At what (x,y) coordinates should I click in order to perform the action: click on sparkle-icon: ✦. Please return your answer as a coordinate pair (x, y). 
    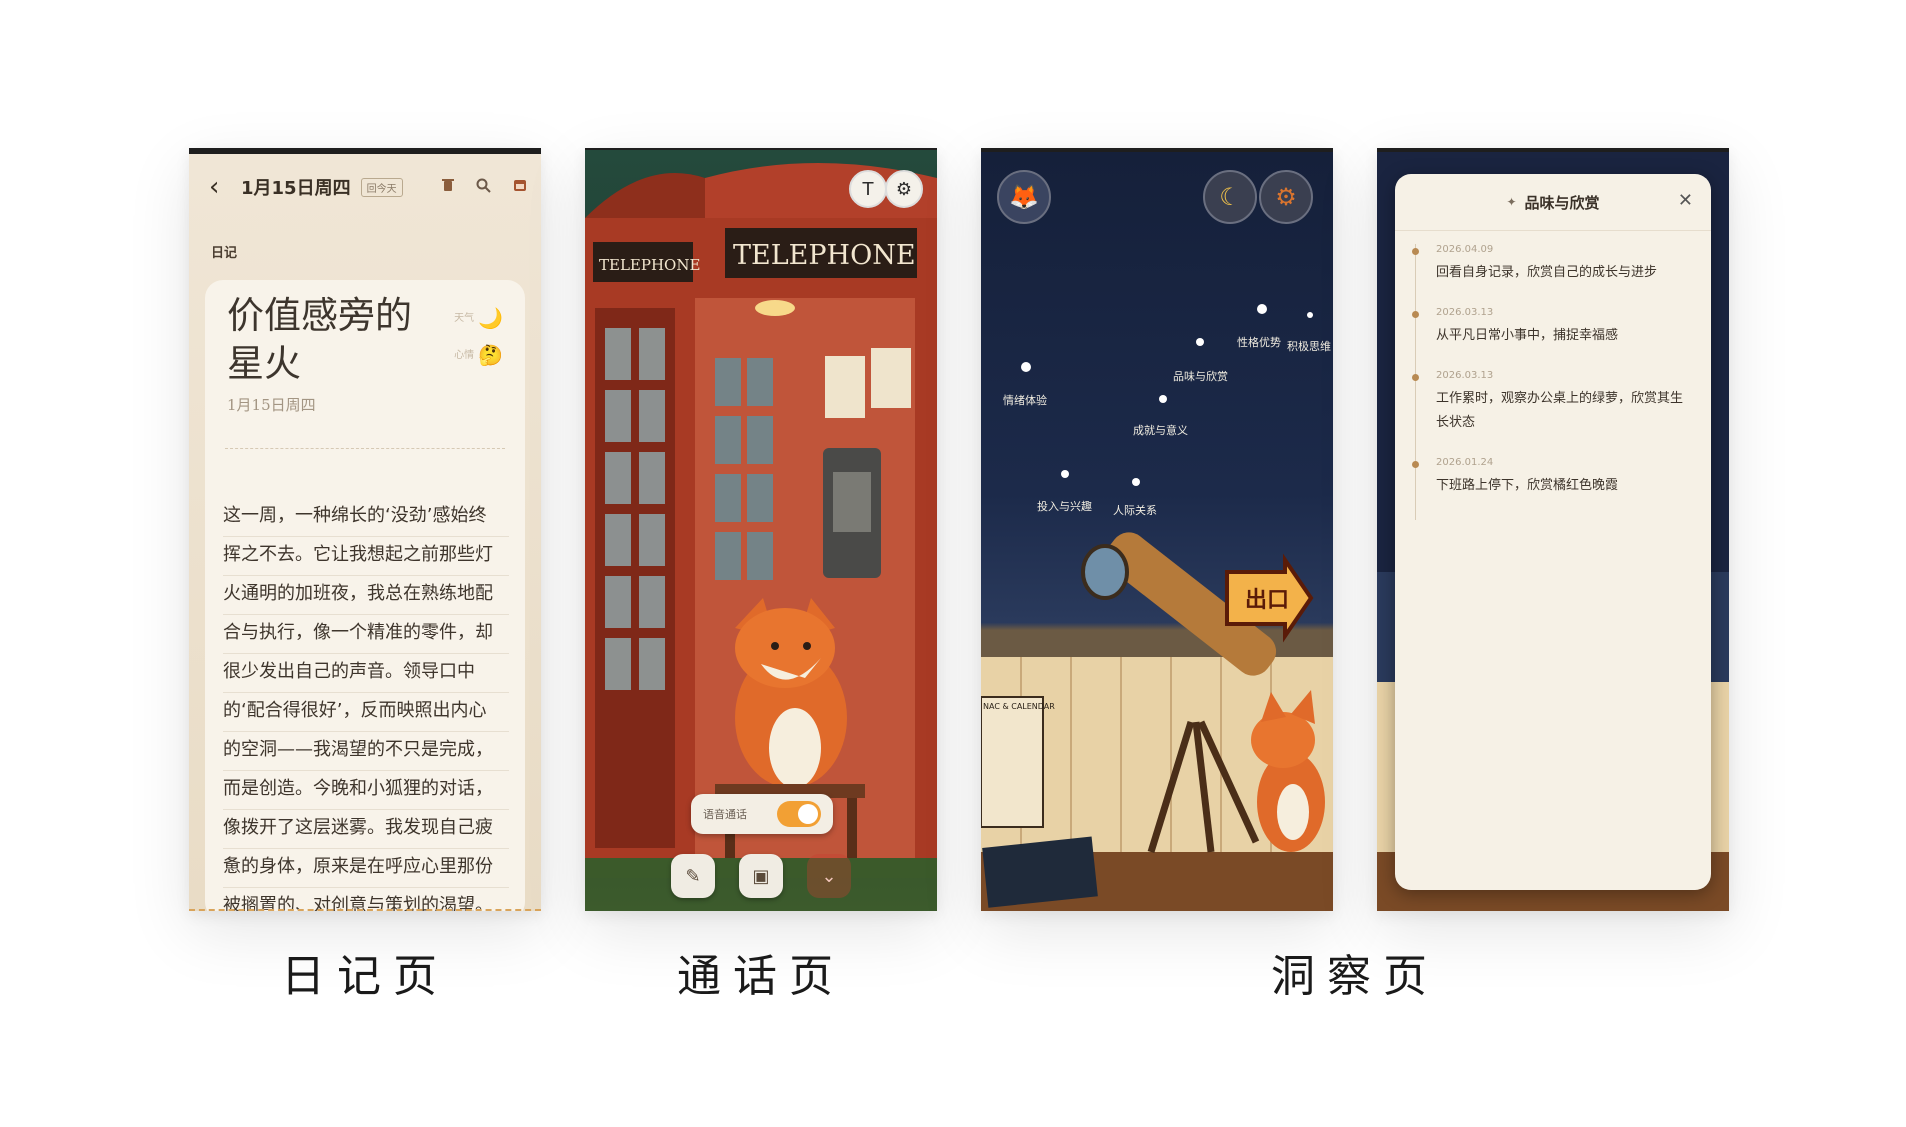
    Looking at the image, I should click on (1511, 202).